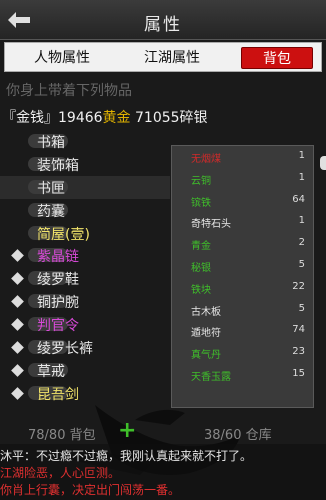 Image resolution: width=326 pixels, height=500 pixels. Describe the element at coordinates (65, 349) in the screenshot. I see `inventory-item-name: 绫罗长裤` at that location.